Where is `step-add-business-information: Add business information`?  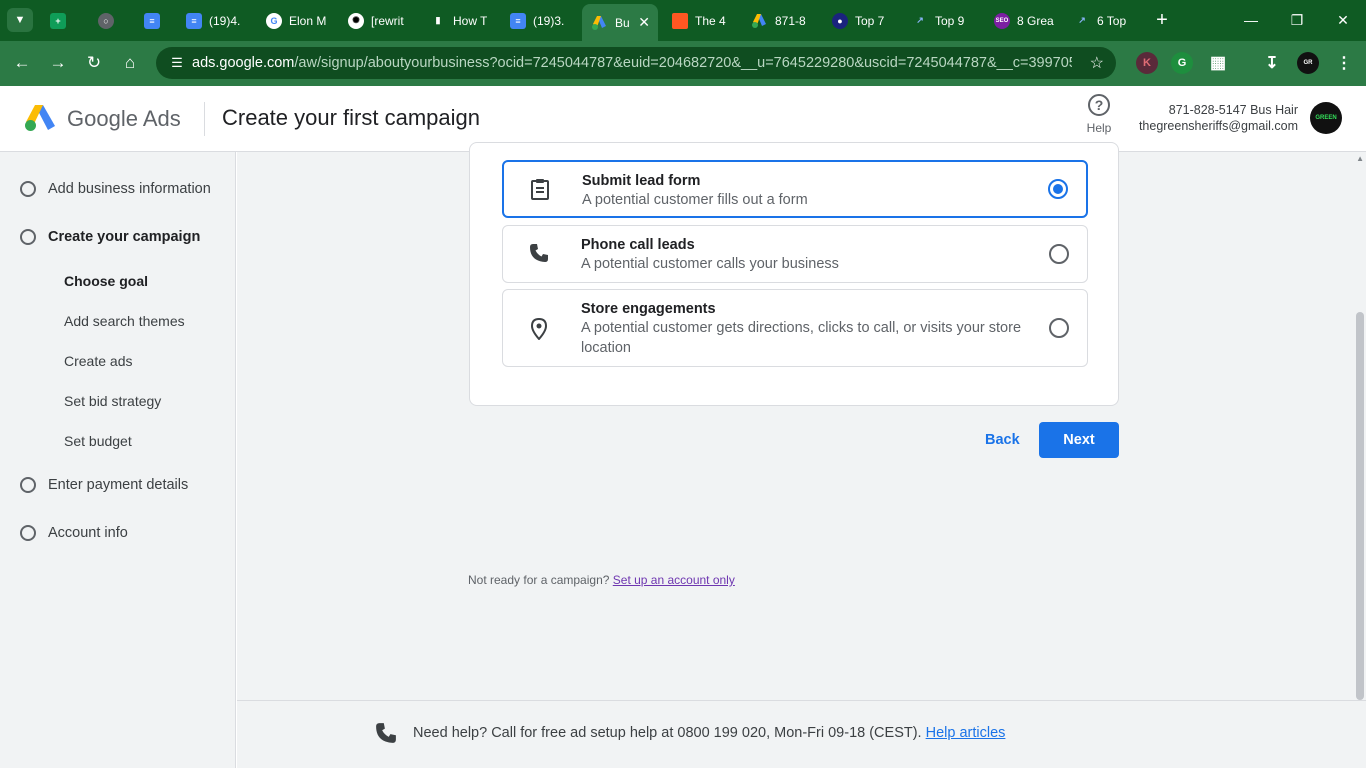 step-add-business-information: Add business information is located at coordinates (115, 189).